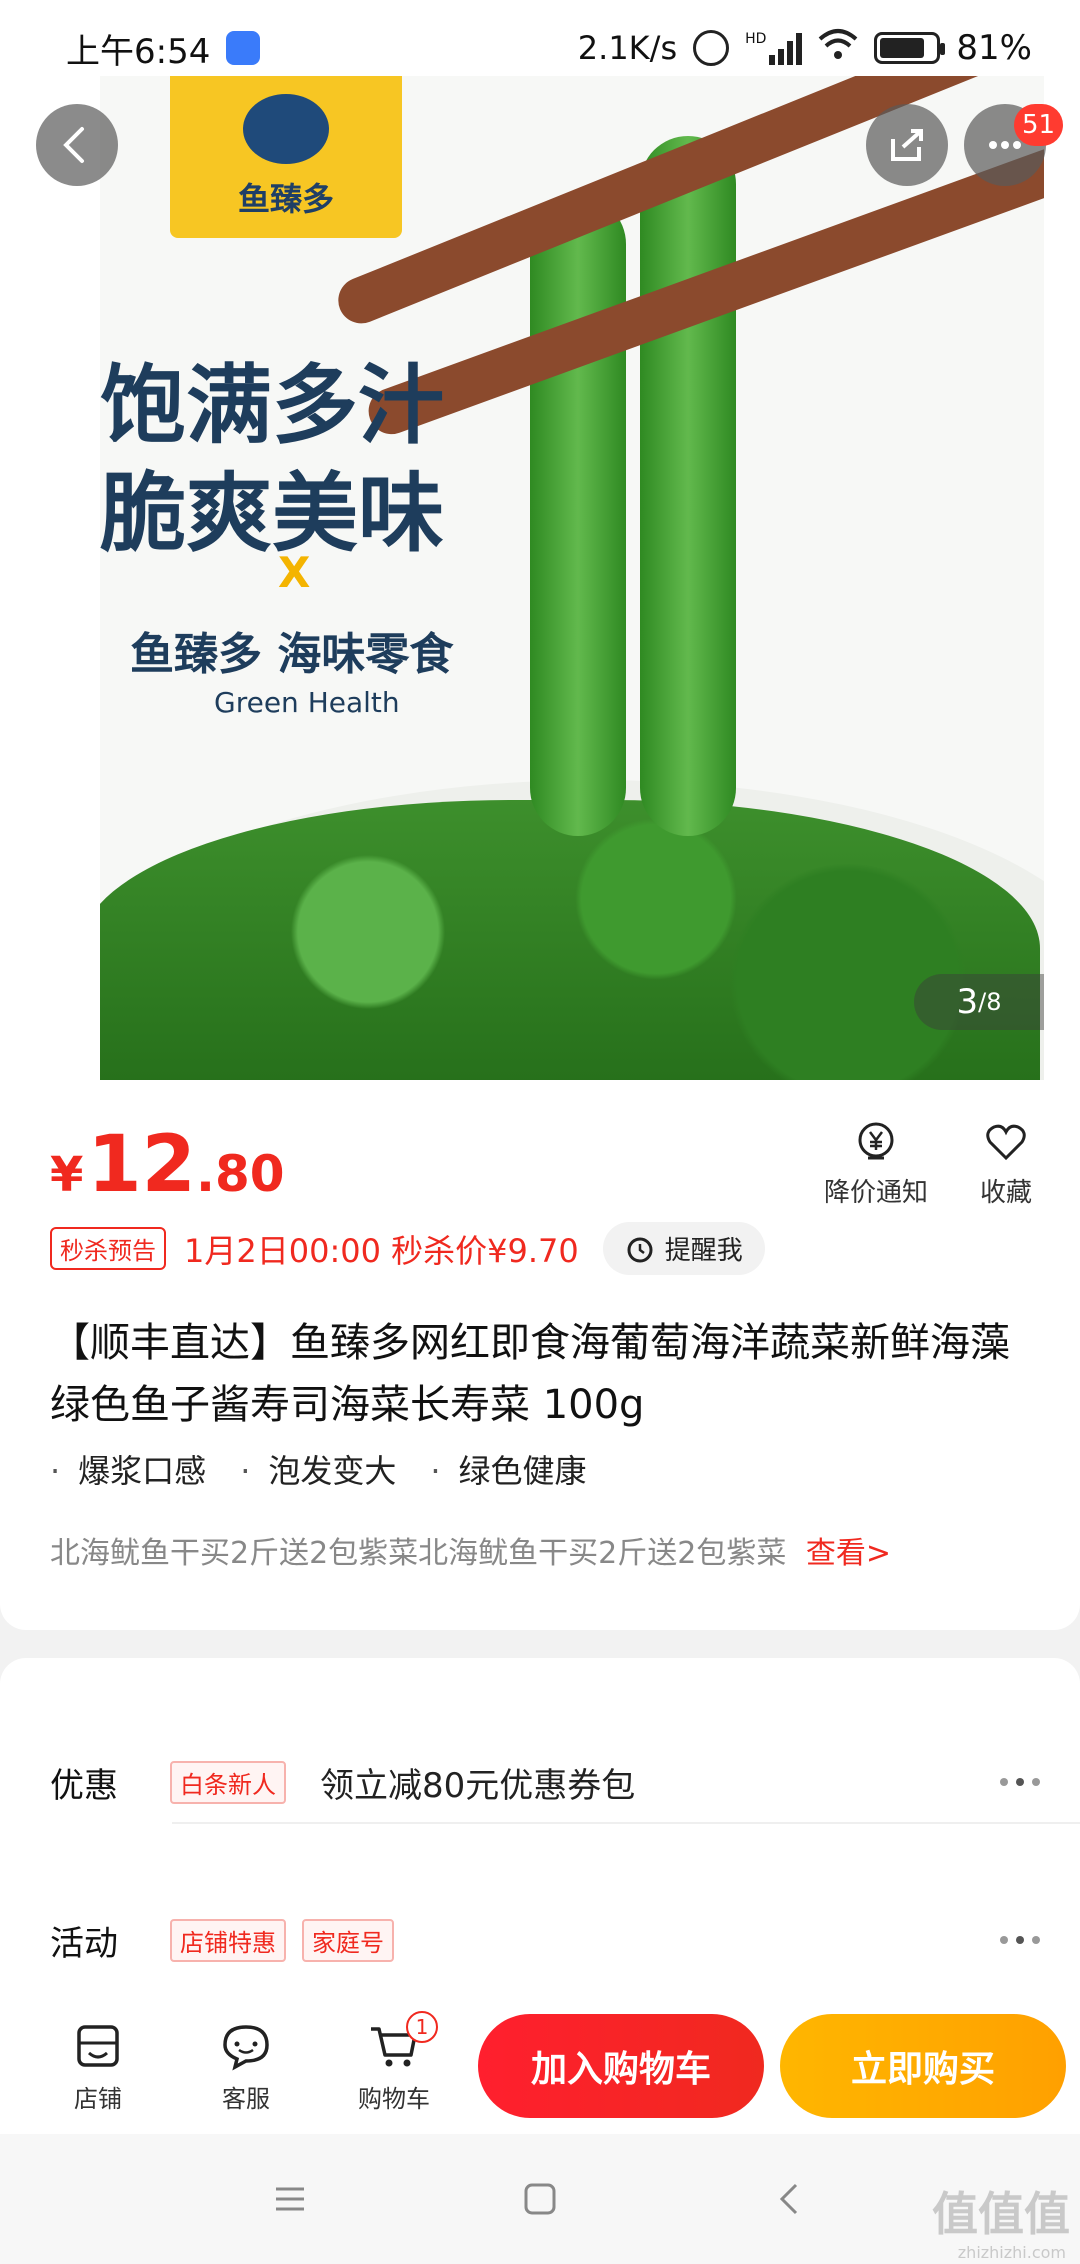  What do you see at coordinates (545, 1940) in the screenshot?
I see `activity-row: 活动 店铺特惠 家庭号` at bounding box center [545, 1940].